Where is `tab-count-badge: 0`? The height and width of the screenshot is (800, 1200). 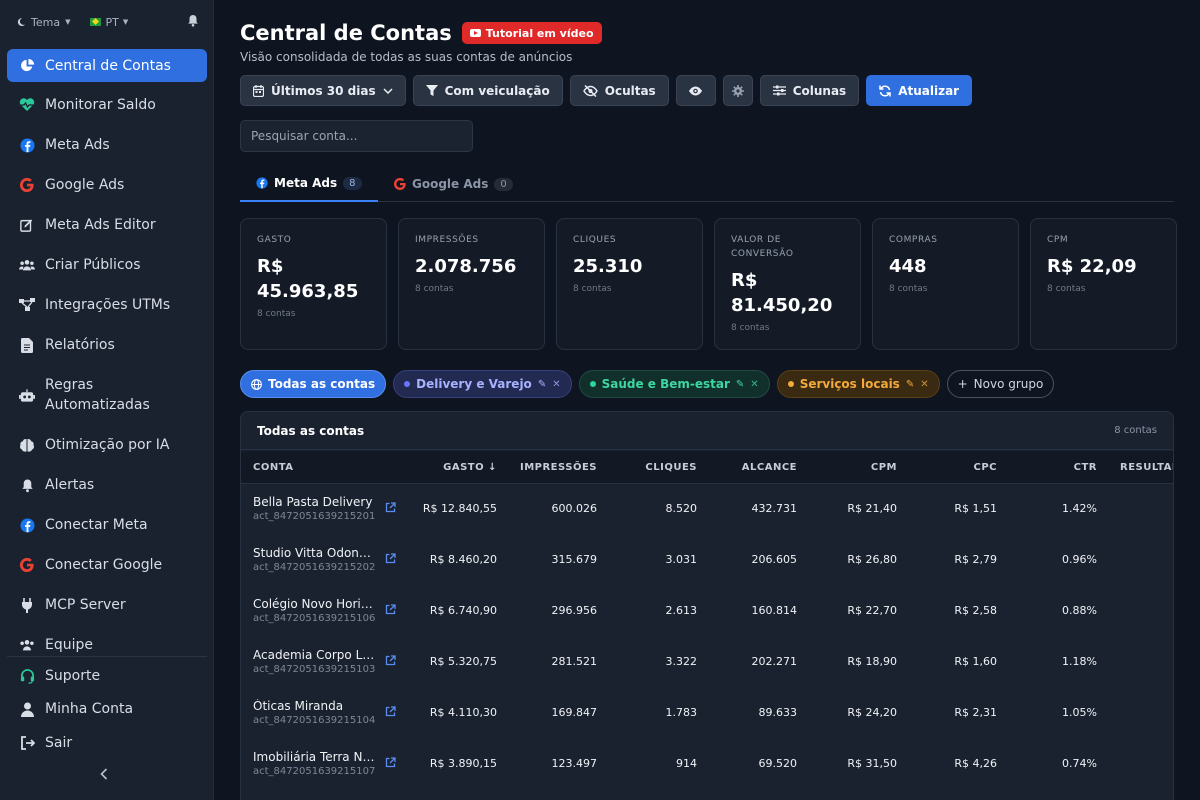
tab-count-badge: 0 is located at coordinates (503, 184).